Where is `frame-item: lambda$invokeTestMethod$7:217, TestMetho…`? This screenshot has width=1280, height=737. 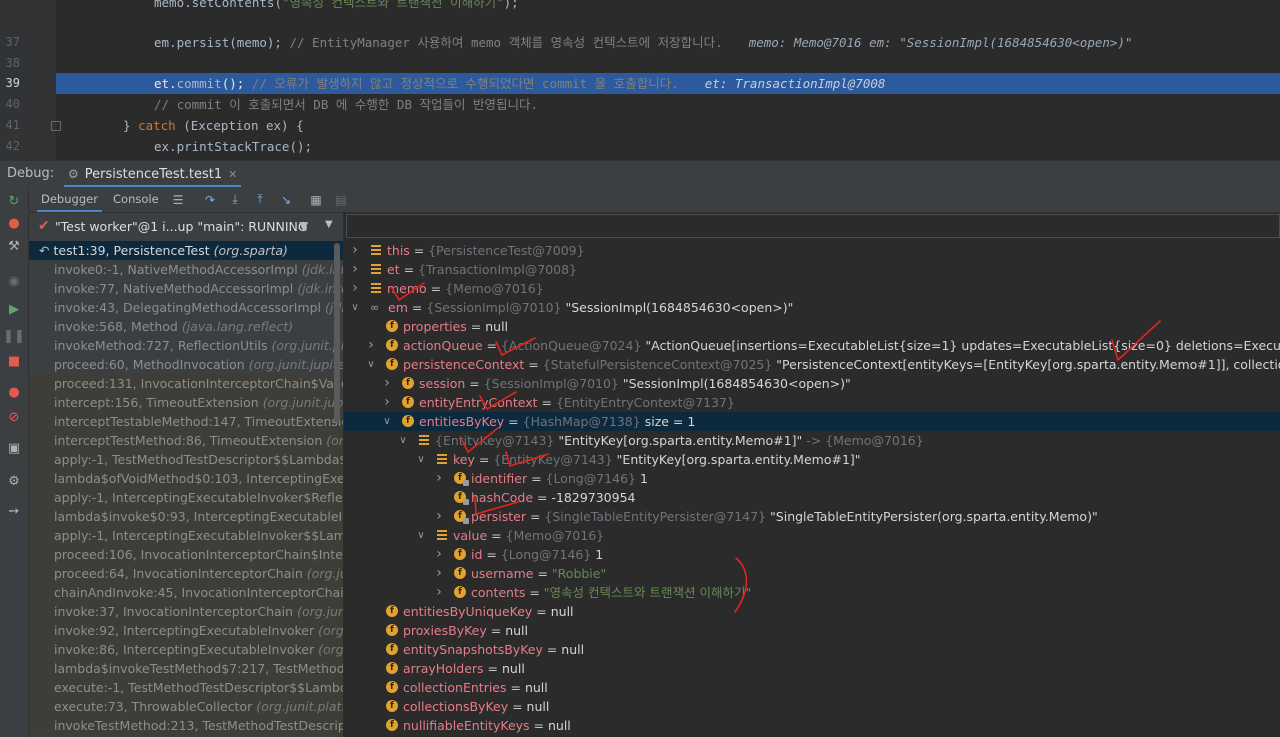
frame-item: lambda$invokeTestMethod$7:217, TestMetho… is located at coordinates (186, 668).